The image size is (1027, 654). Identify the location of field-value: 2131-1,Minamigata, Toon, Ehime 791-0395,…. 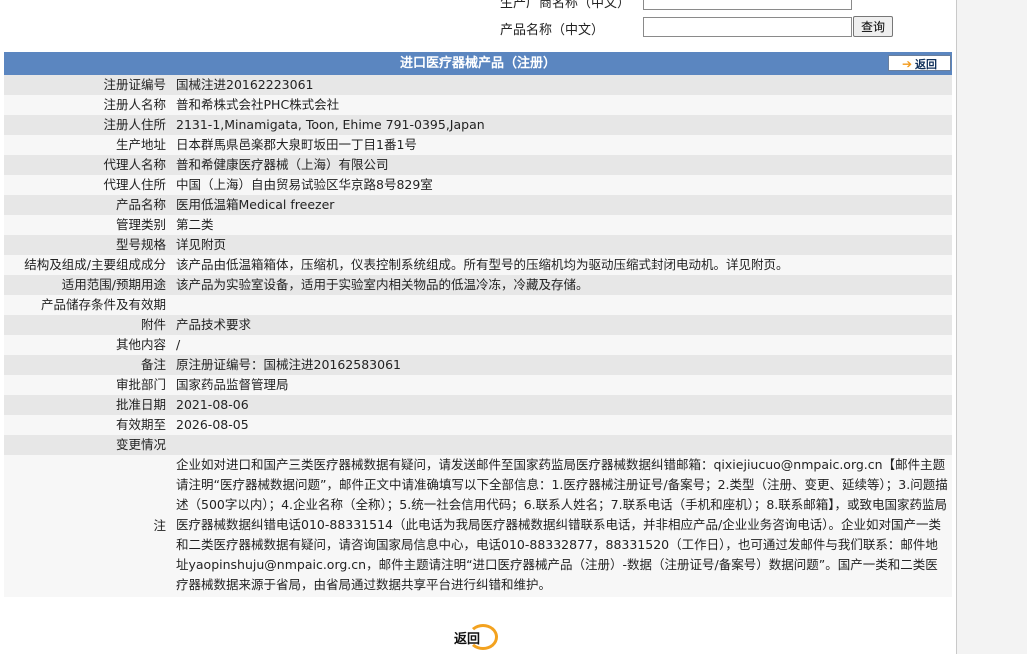
(561, 125).